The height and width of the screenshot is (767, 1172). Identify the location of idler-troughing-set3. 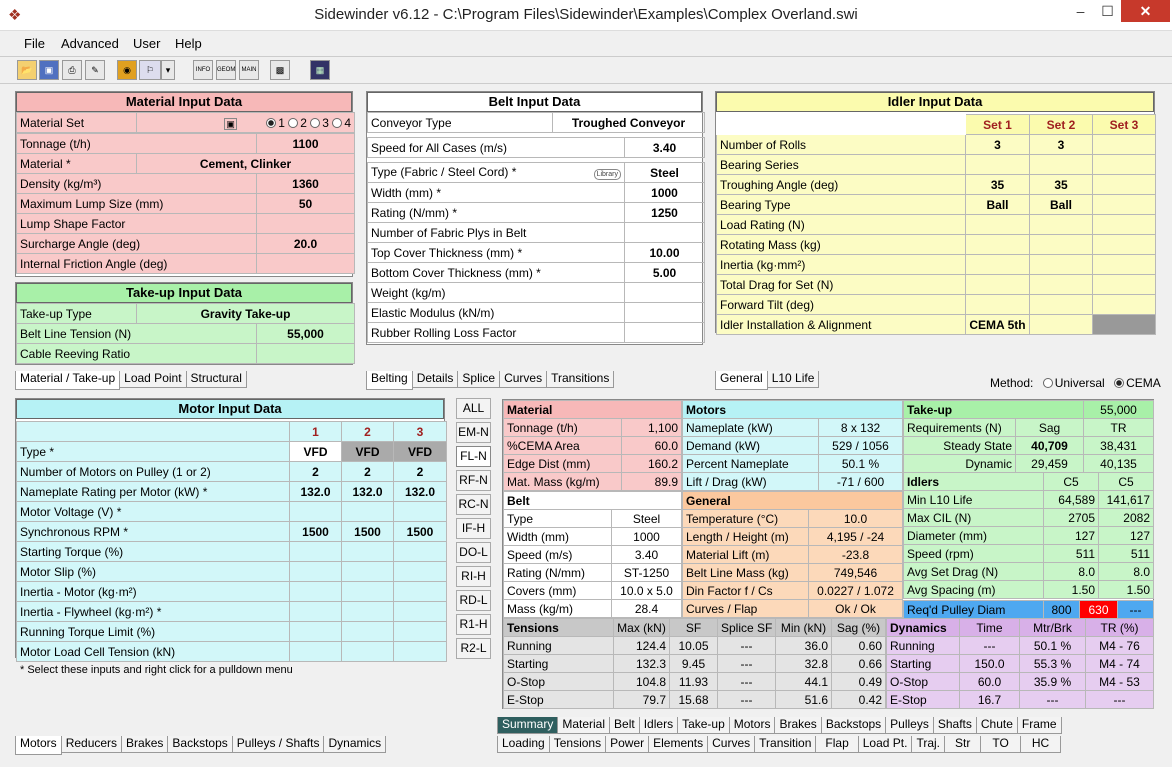
(1124, 184).